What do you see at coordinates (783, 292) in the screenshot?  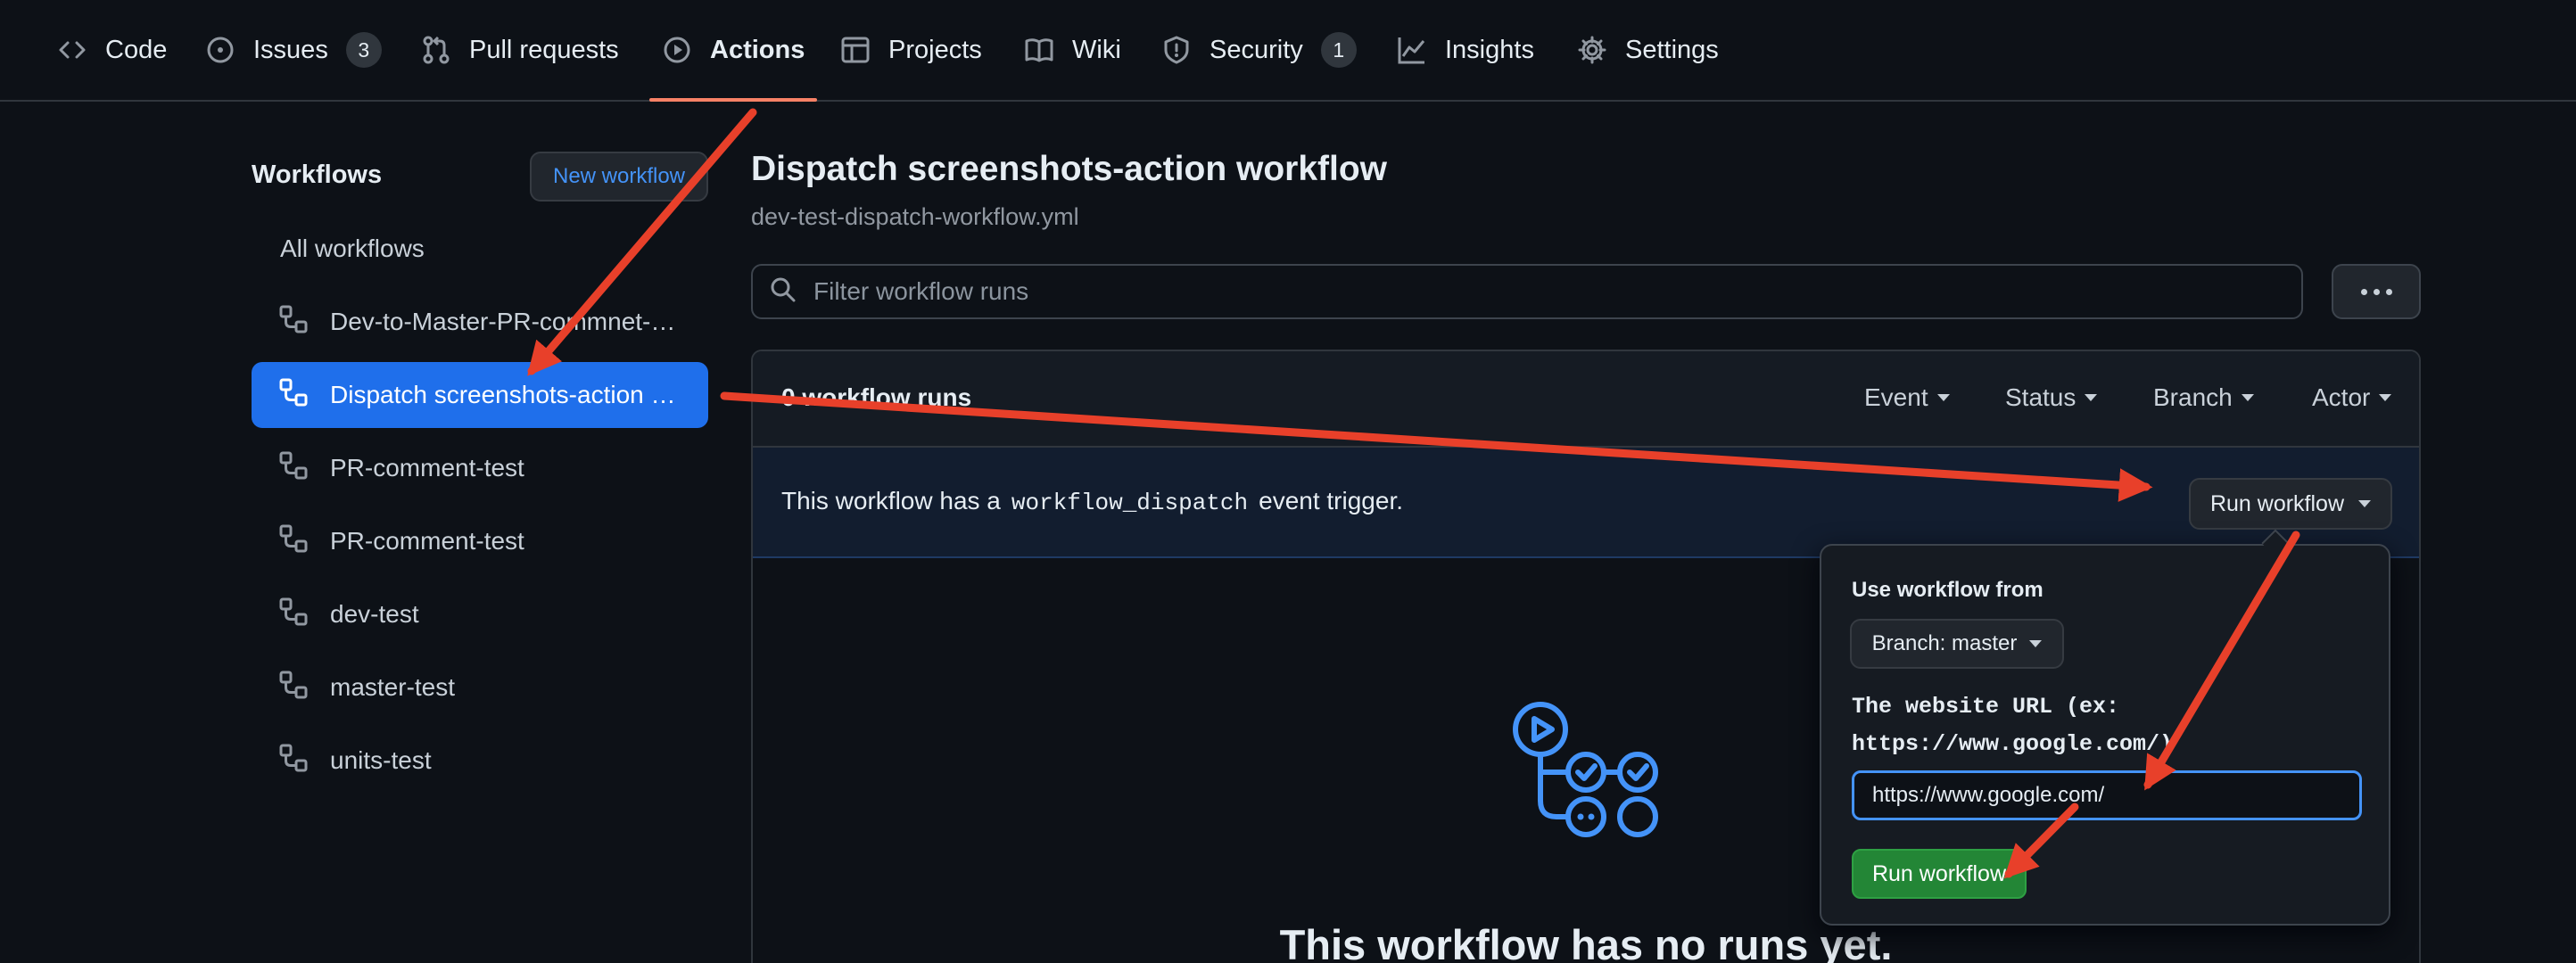 I see `search-icon` at bounding box center [783, 292].